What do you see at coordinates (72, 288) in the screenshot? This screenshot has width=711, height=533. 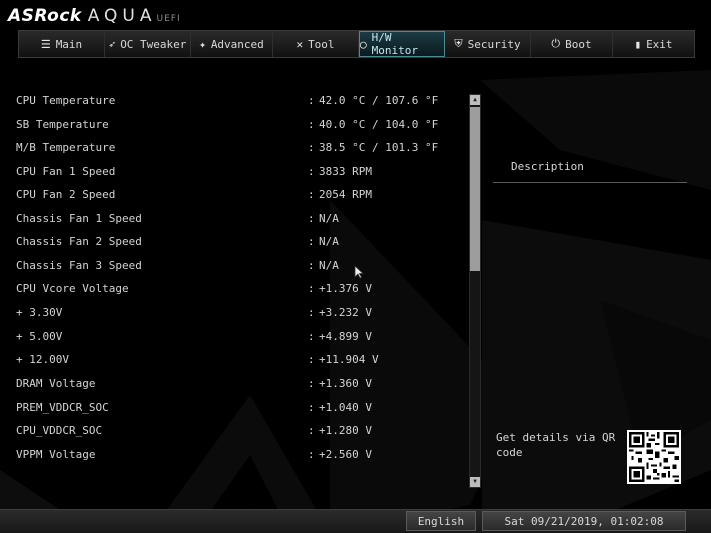 I see `reading-label: CPU Vcore Voltage` at bounding box center [72, 288].